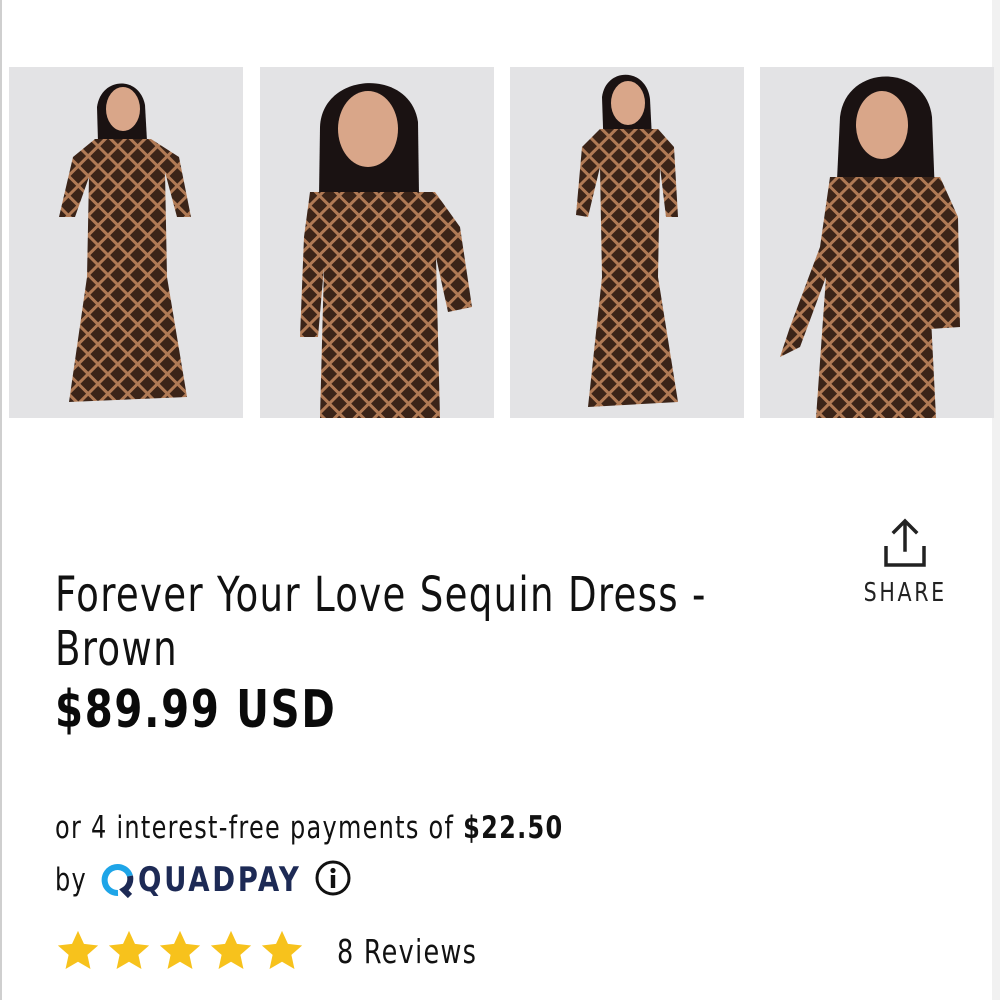 This screenshot has width=1000, height=1000. What do you see at coordinates (381, 622) in the screenshot?
I see `product-title: Forever Your Love Sequin Dress - Brown` at bounding box center [381, 622].